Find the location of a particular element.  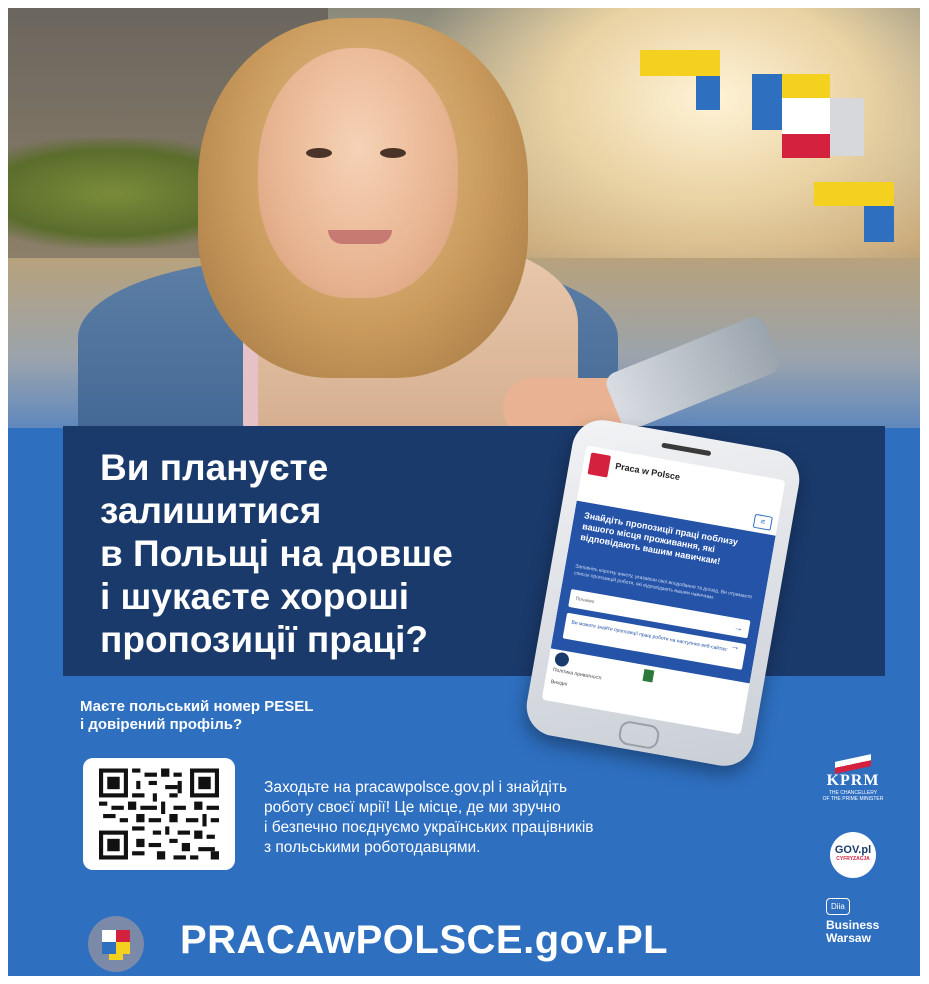

pesel-line-1: Маєте польський номер PESEL is located at coordinates (197, 706).